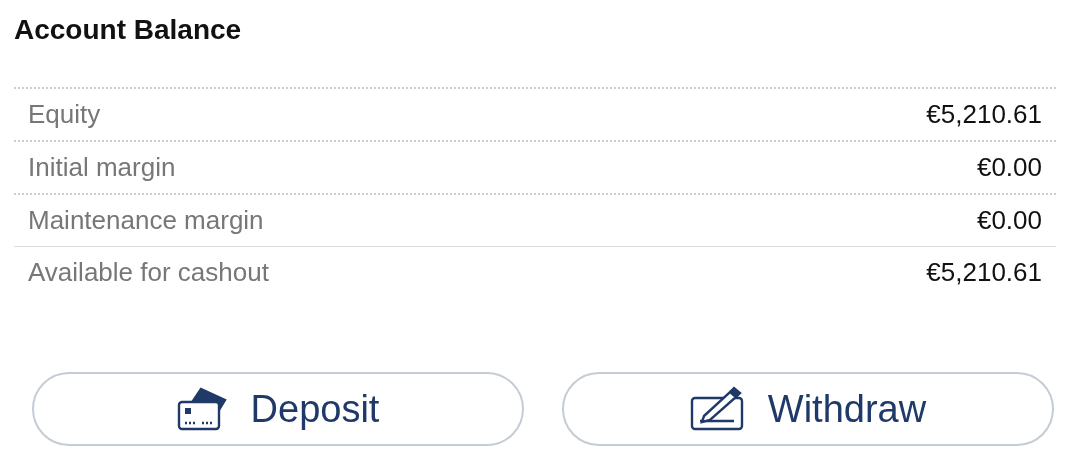 This screenshot has height=454, width=1082. What do you see at coordinates (128, 30) in the screenshot?
I see `section-title: Account Balance` at bounding box center [128, 30].